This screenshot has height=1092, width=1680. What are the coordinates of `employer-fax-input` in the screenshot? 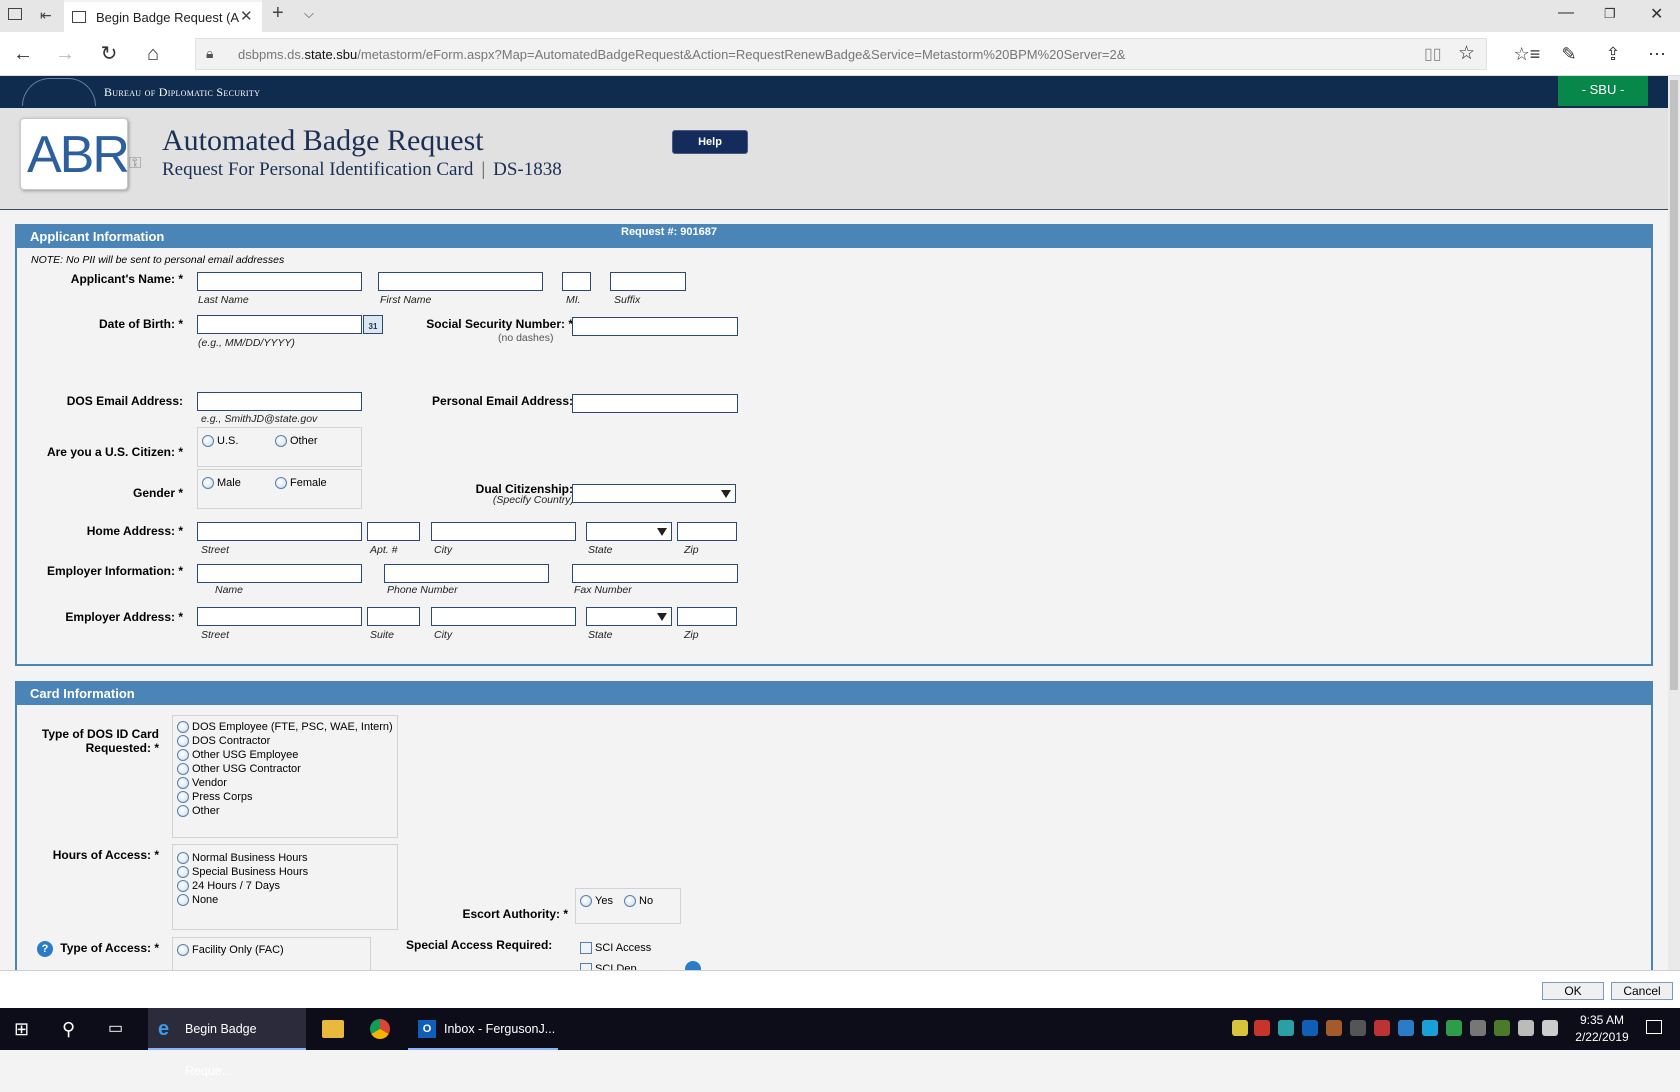 It's located at (655, 573).